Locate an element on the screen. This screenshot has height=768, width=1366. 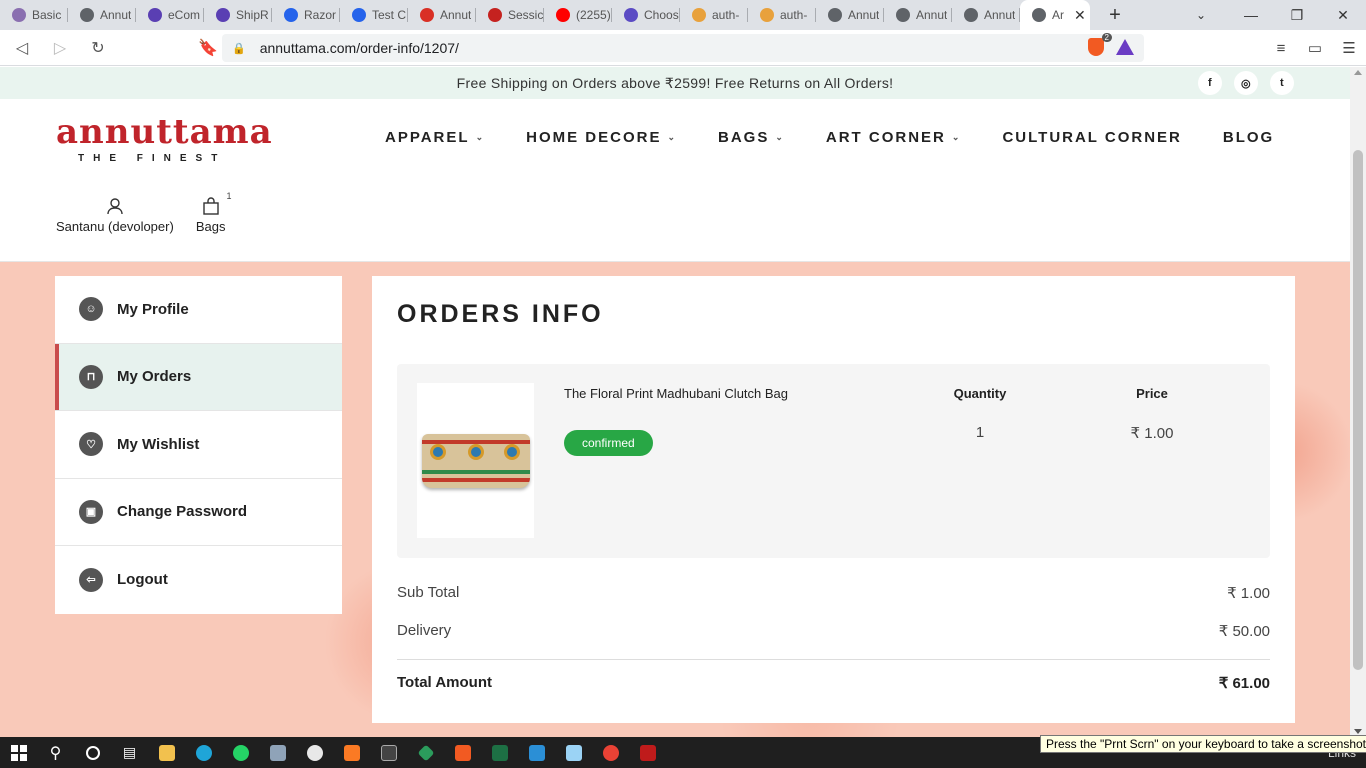
tab-label: ShipR is located at coordinates (252, 15).